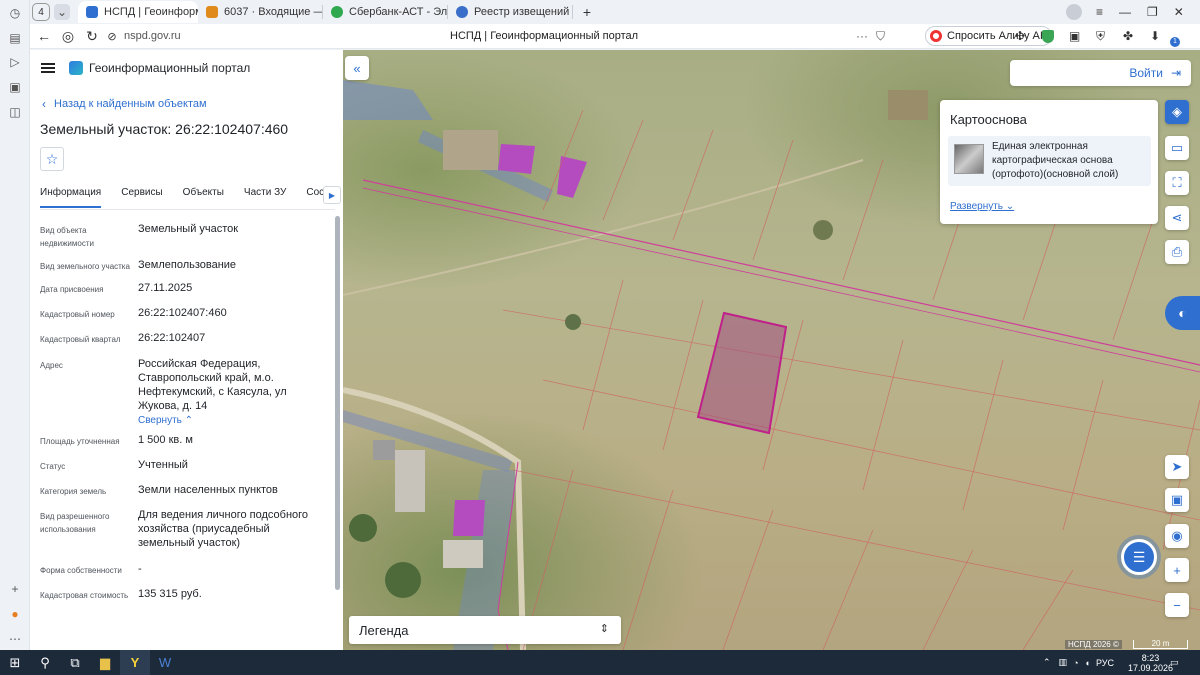 This screenshot has width=1200, height=675. What do you see at coordinates (15, 62) in the screenshot?
I see `play-icon: ▷` at bounding box center [15, 62].